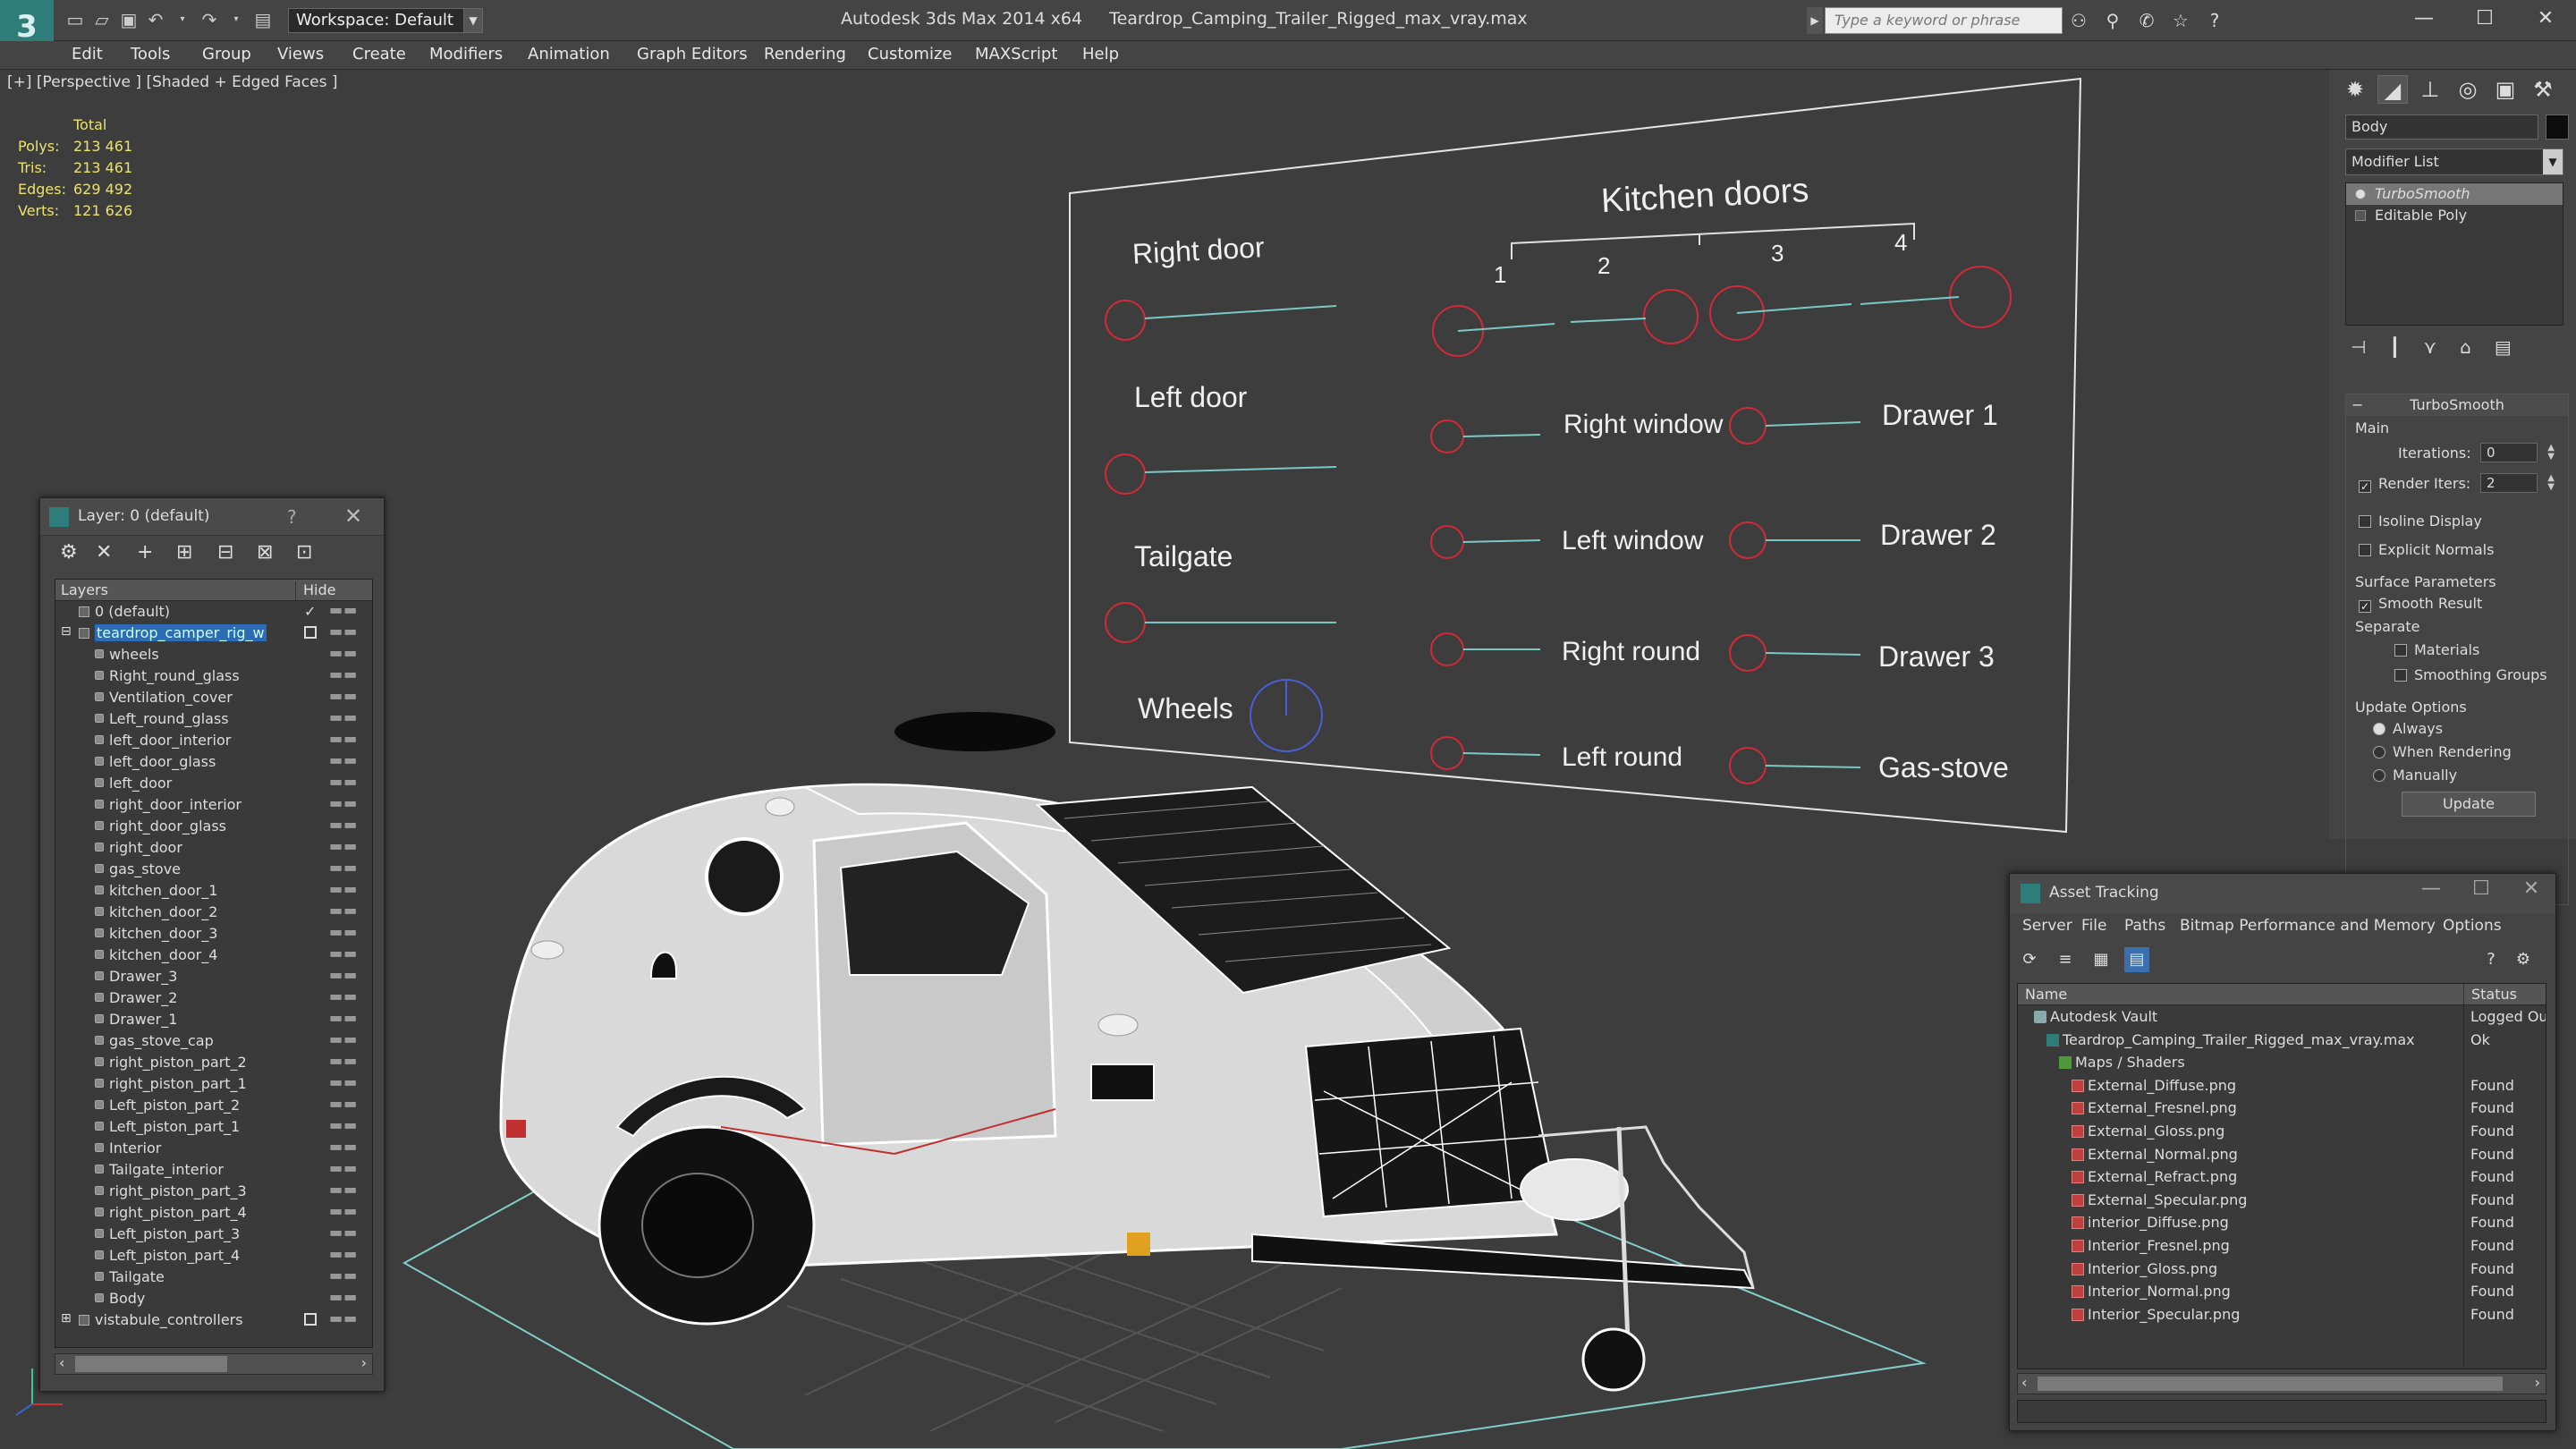 The image size is (2576, 1449). I want to click on asset-row: Autodesk Vault Logged Out, so click(2282, 1017).